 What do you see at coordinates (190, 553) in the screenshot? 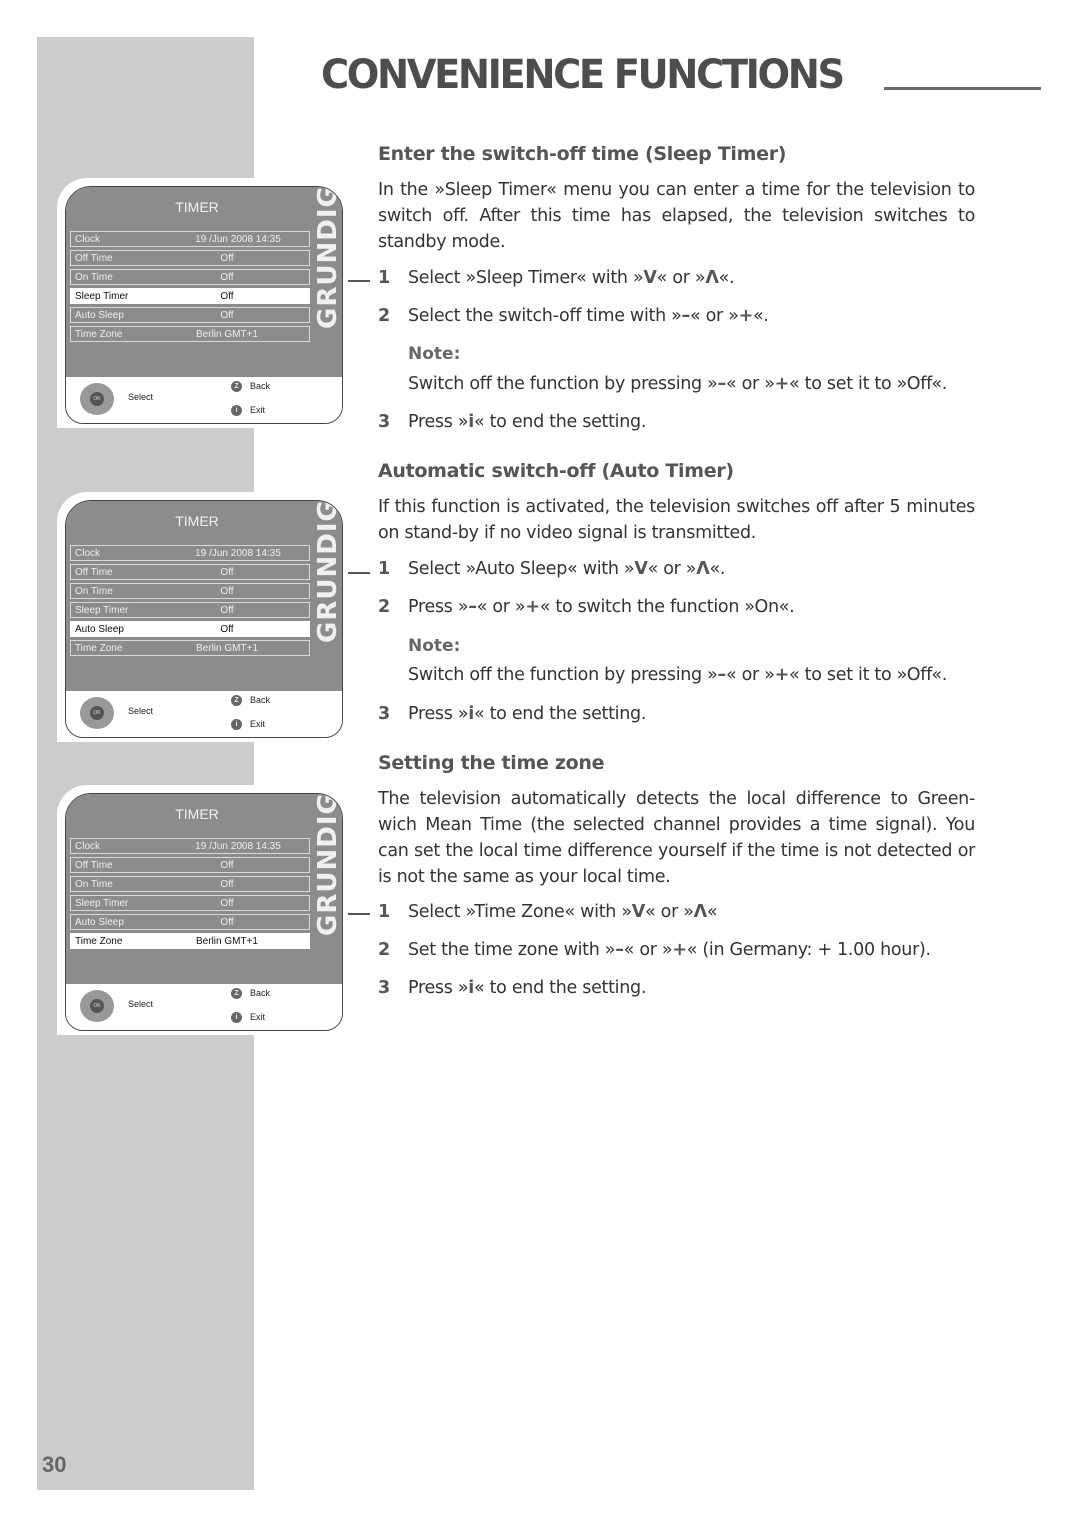
I see `menu-row: Clock 19 /Jun 2008 14:35` at bounding box center [190, 553].